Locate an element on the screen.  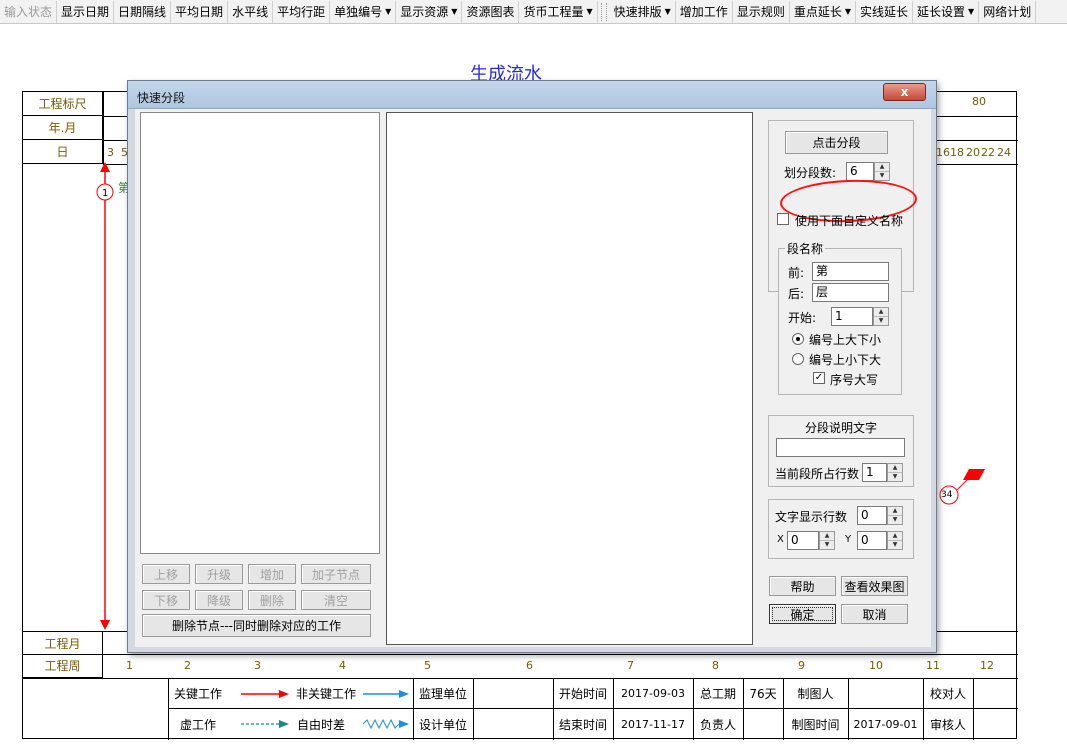
toolbar-button-label: 网络计划 is located at coordinates (1007, 11).